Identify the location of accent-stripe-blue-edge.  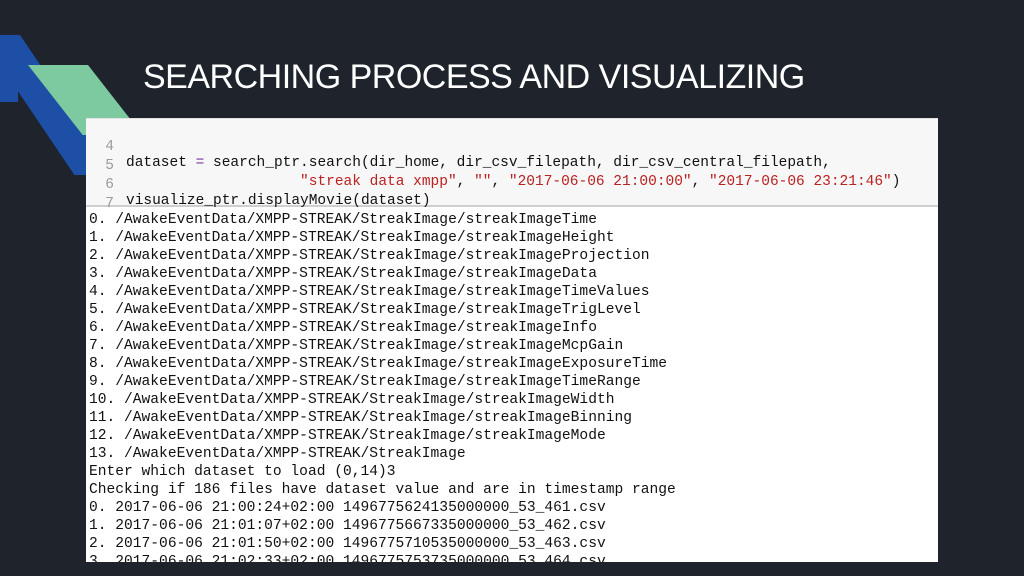
(9, 77).